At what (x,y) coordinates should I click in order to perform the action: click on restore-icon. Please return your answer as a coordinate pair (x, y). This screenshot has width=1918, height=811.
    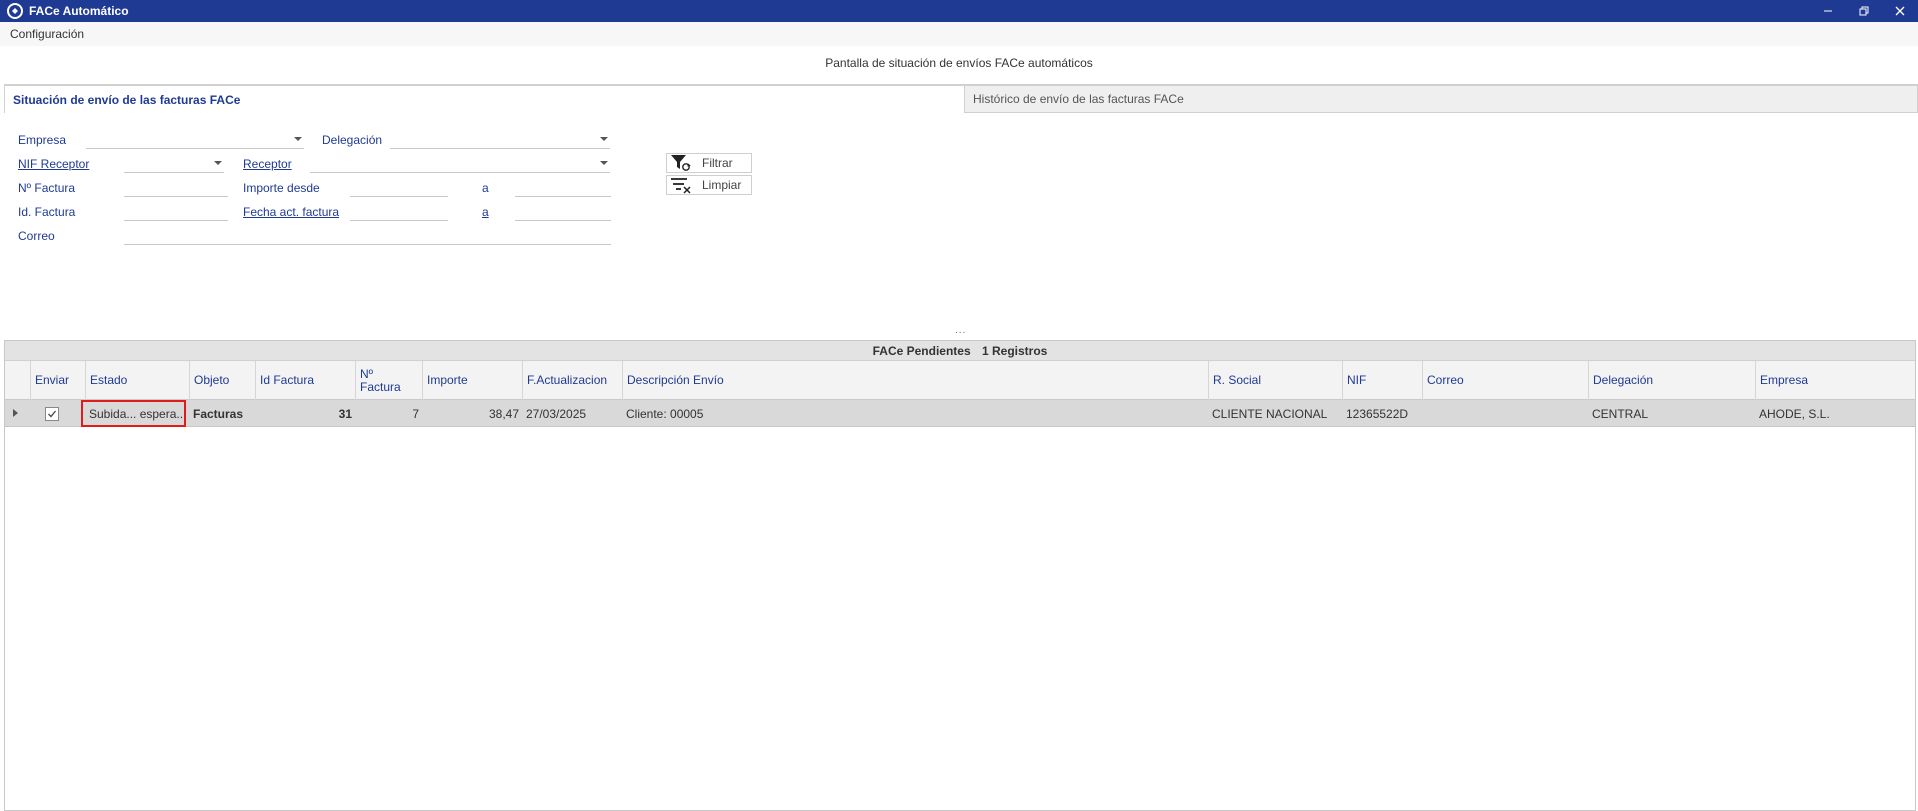
    Looking at the image, I should click on (1864, 11).